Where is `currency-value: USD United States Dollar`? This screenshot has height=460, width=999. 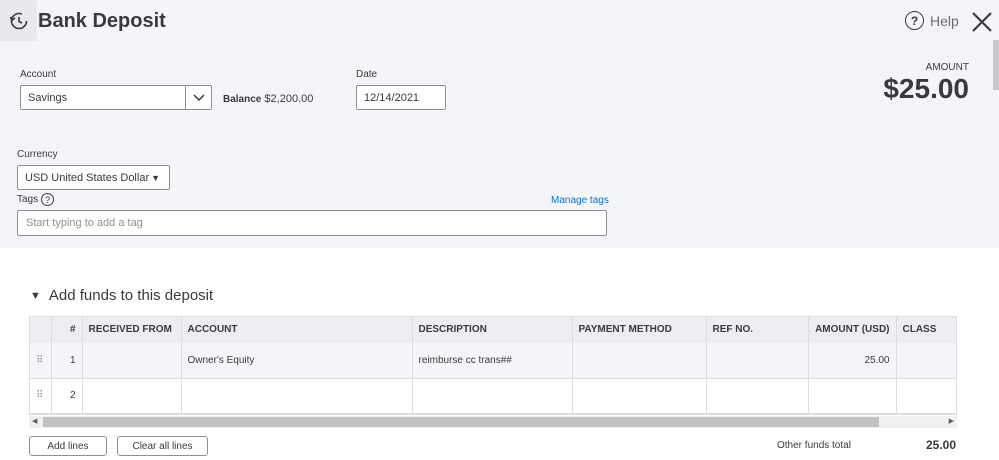
currency-value: USD United States Dollar is located at coordinates (87, 177).